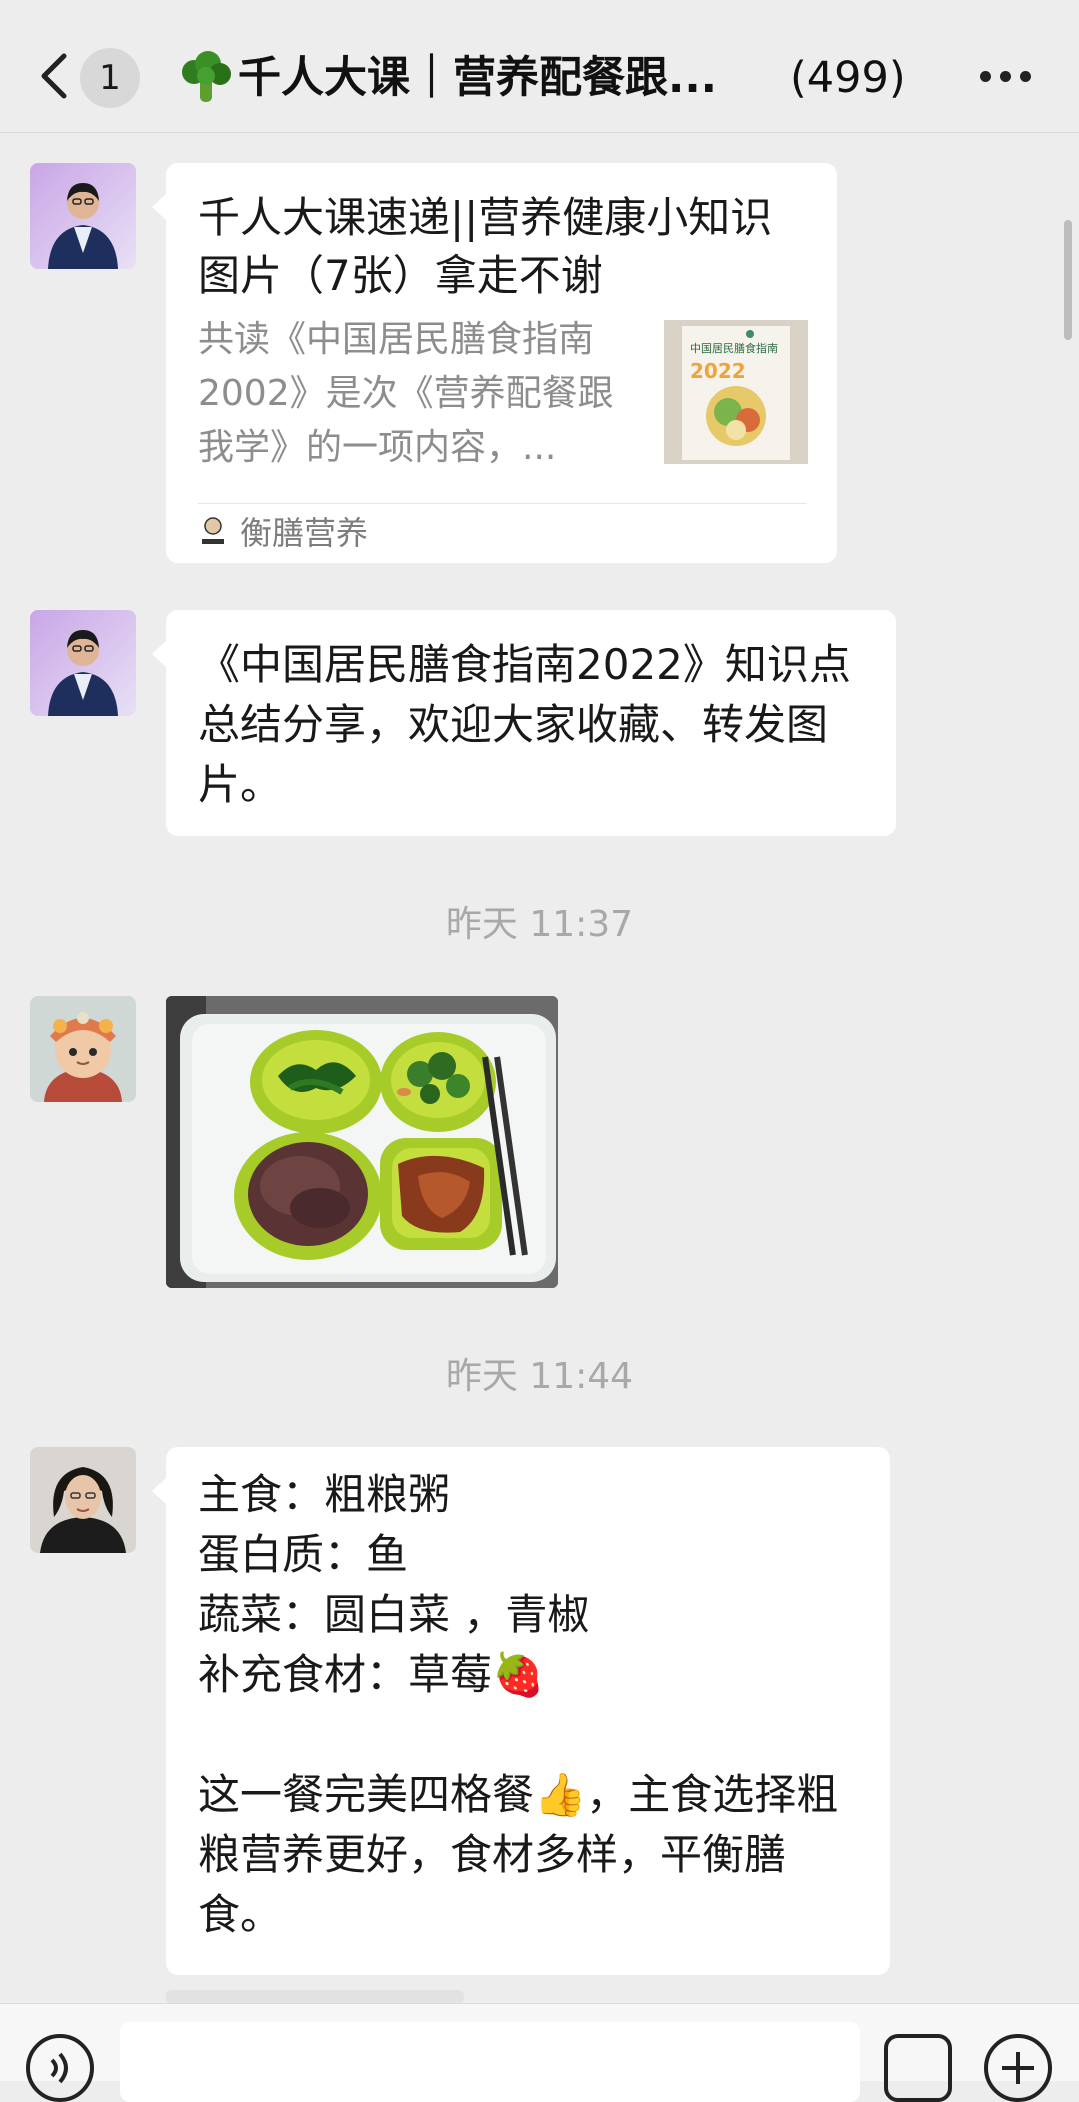  Describe the element at coordinates (502, 503) in the screenshot. I see `link-card-divider` at that location.